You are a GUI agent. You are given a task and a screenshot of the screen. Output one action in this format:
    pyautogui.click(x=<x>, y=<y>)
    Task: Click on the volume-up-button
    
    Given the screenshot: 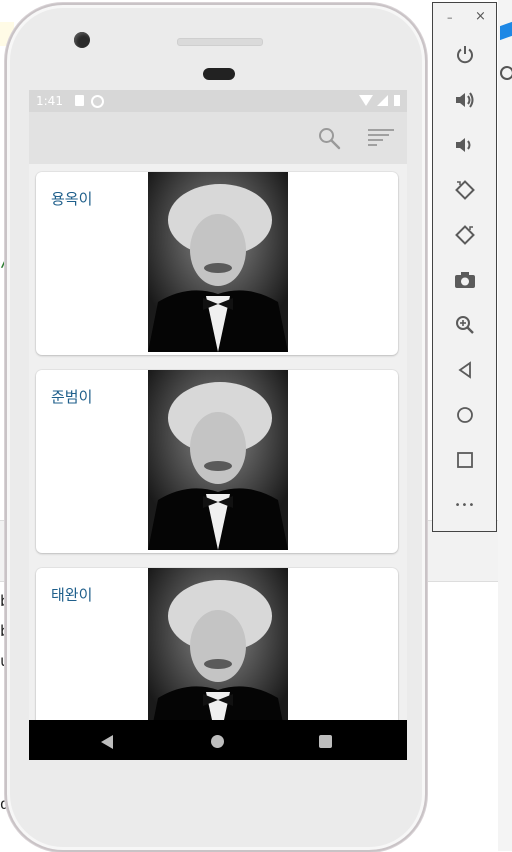 What is the action you would take?
    pyautogui.click(x=465, y=100)
    